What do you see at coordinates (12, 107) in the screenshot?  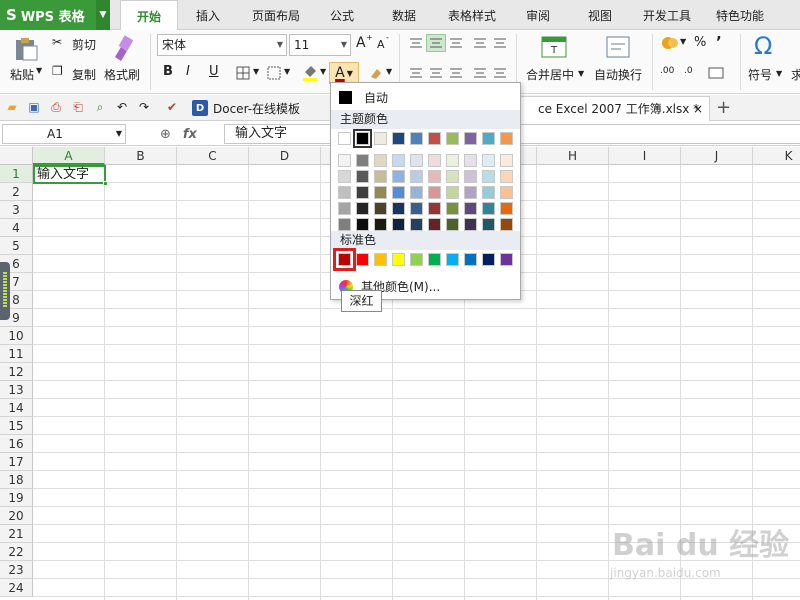 I see `open-folder-icon: ▰` at bounding box center [12, 107].